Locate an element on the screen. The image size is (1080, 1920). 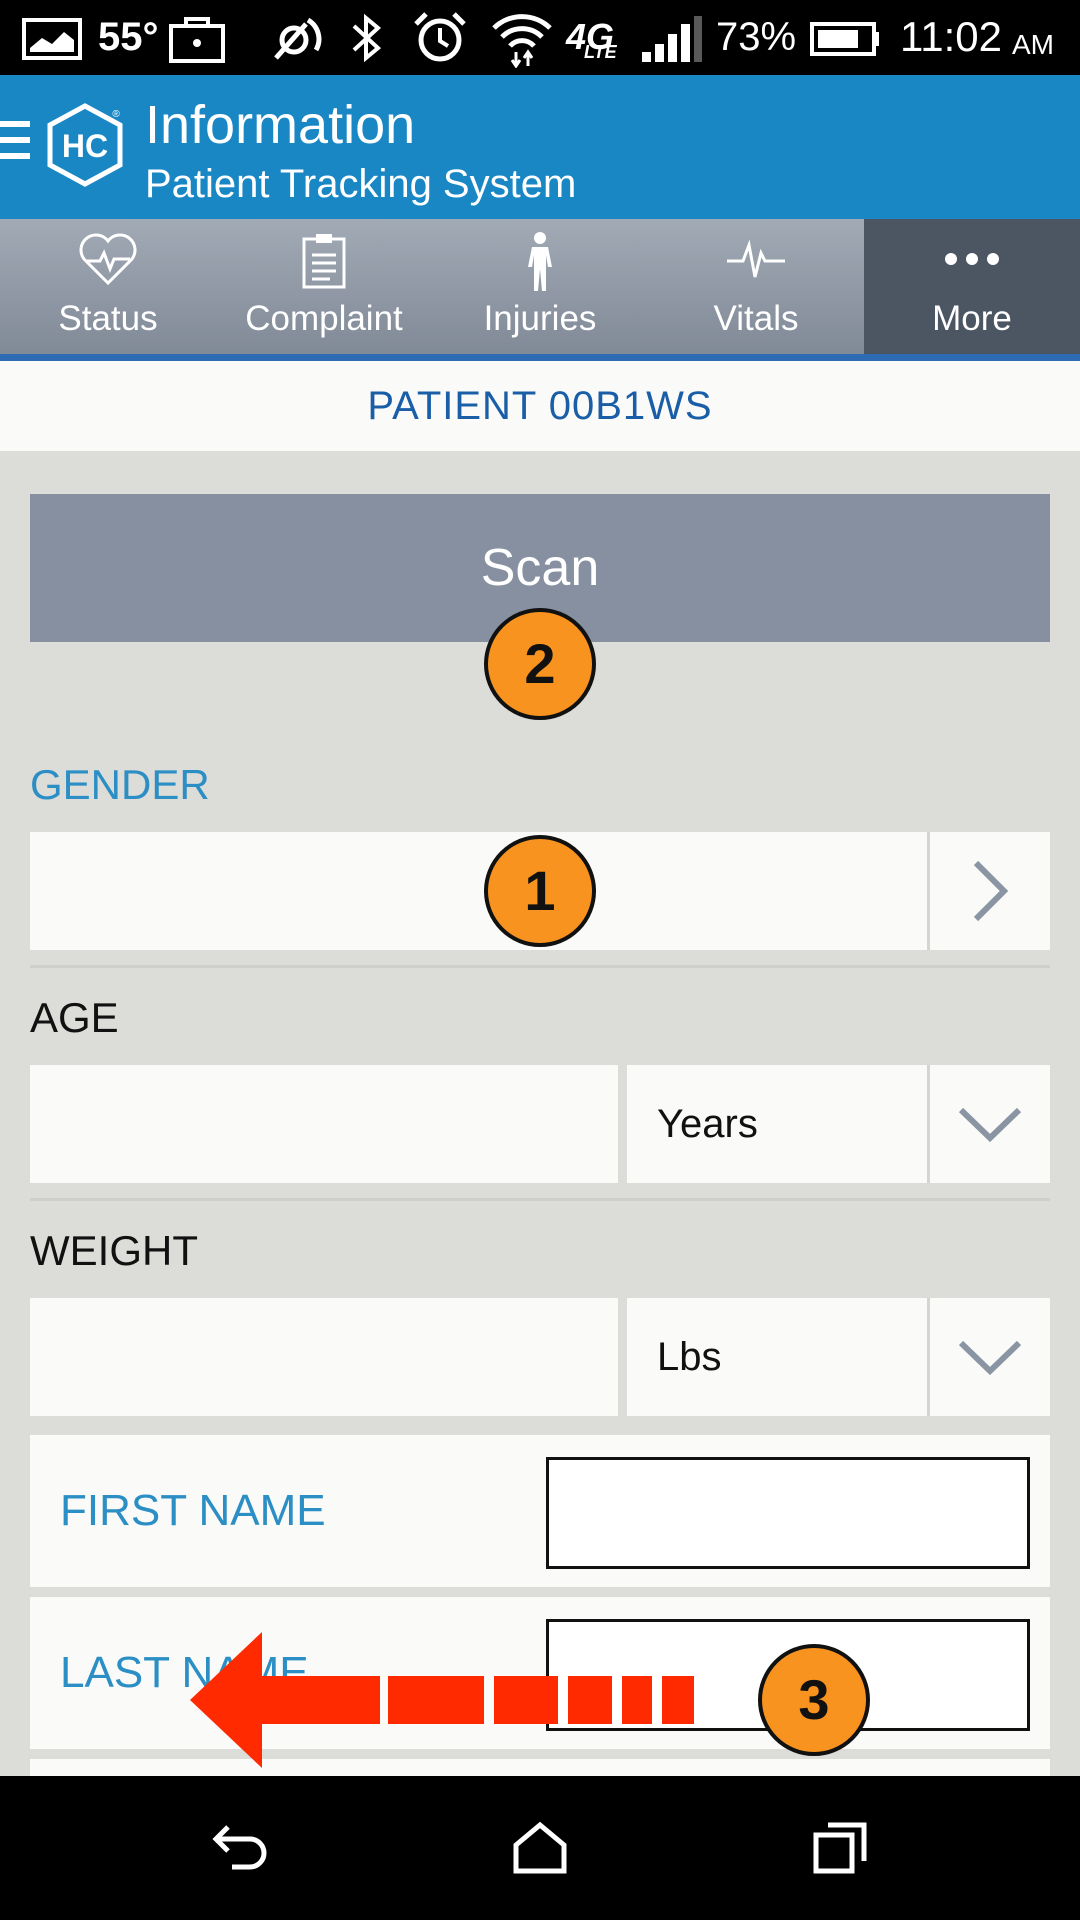
body-icon is located at coordinates (540, 261).